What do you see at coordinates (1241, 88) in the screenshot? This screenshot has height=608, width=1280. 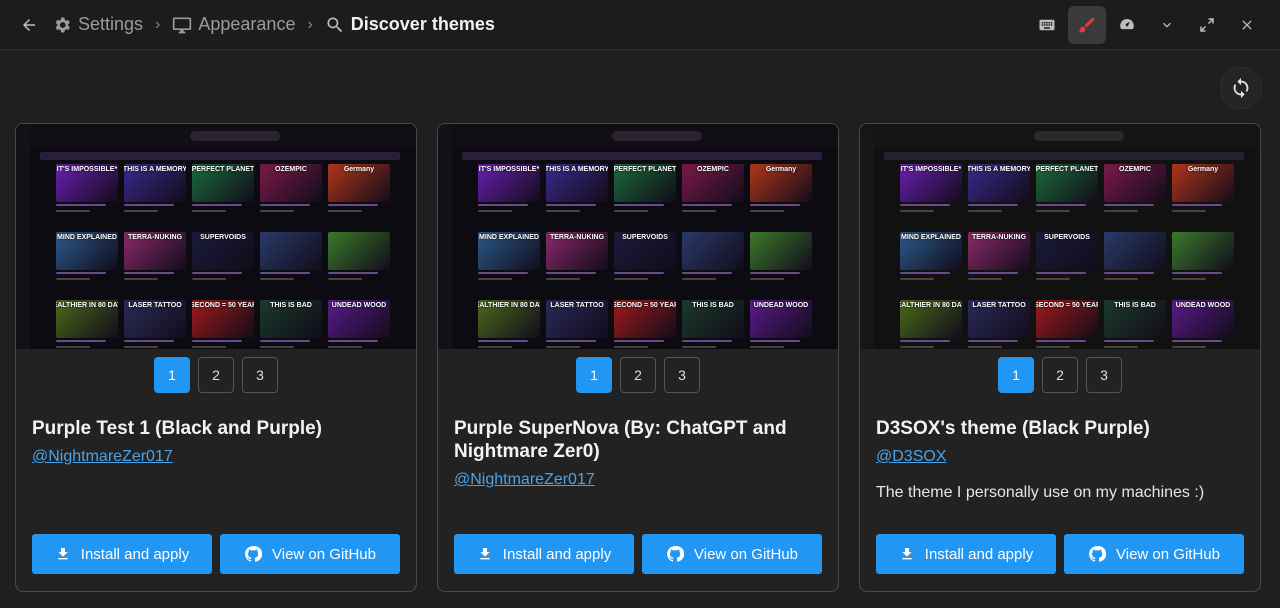 I see `refresh-themes-button` at bounding box center [1241, 88].